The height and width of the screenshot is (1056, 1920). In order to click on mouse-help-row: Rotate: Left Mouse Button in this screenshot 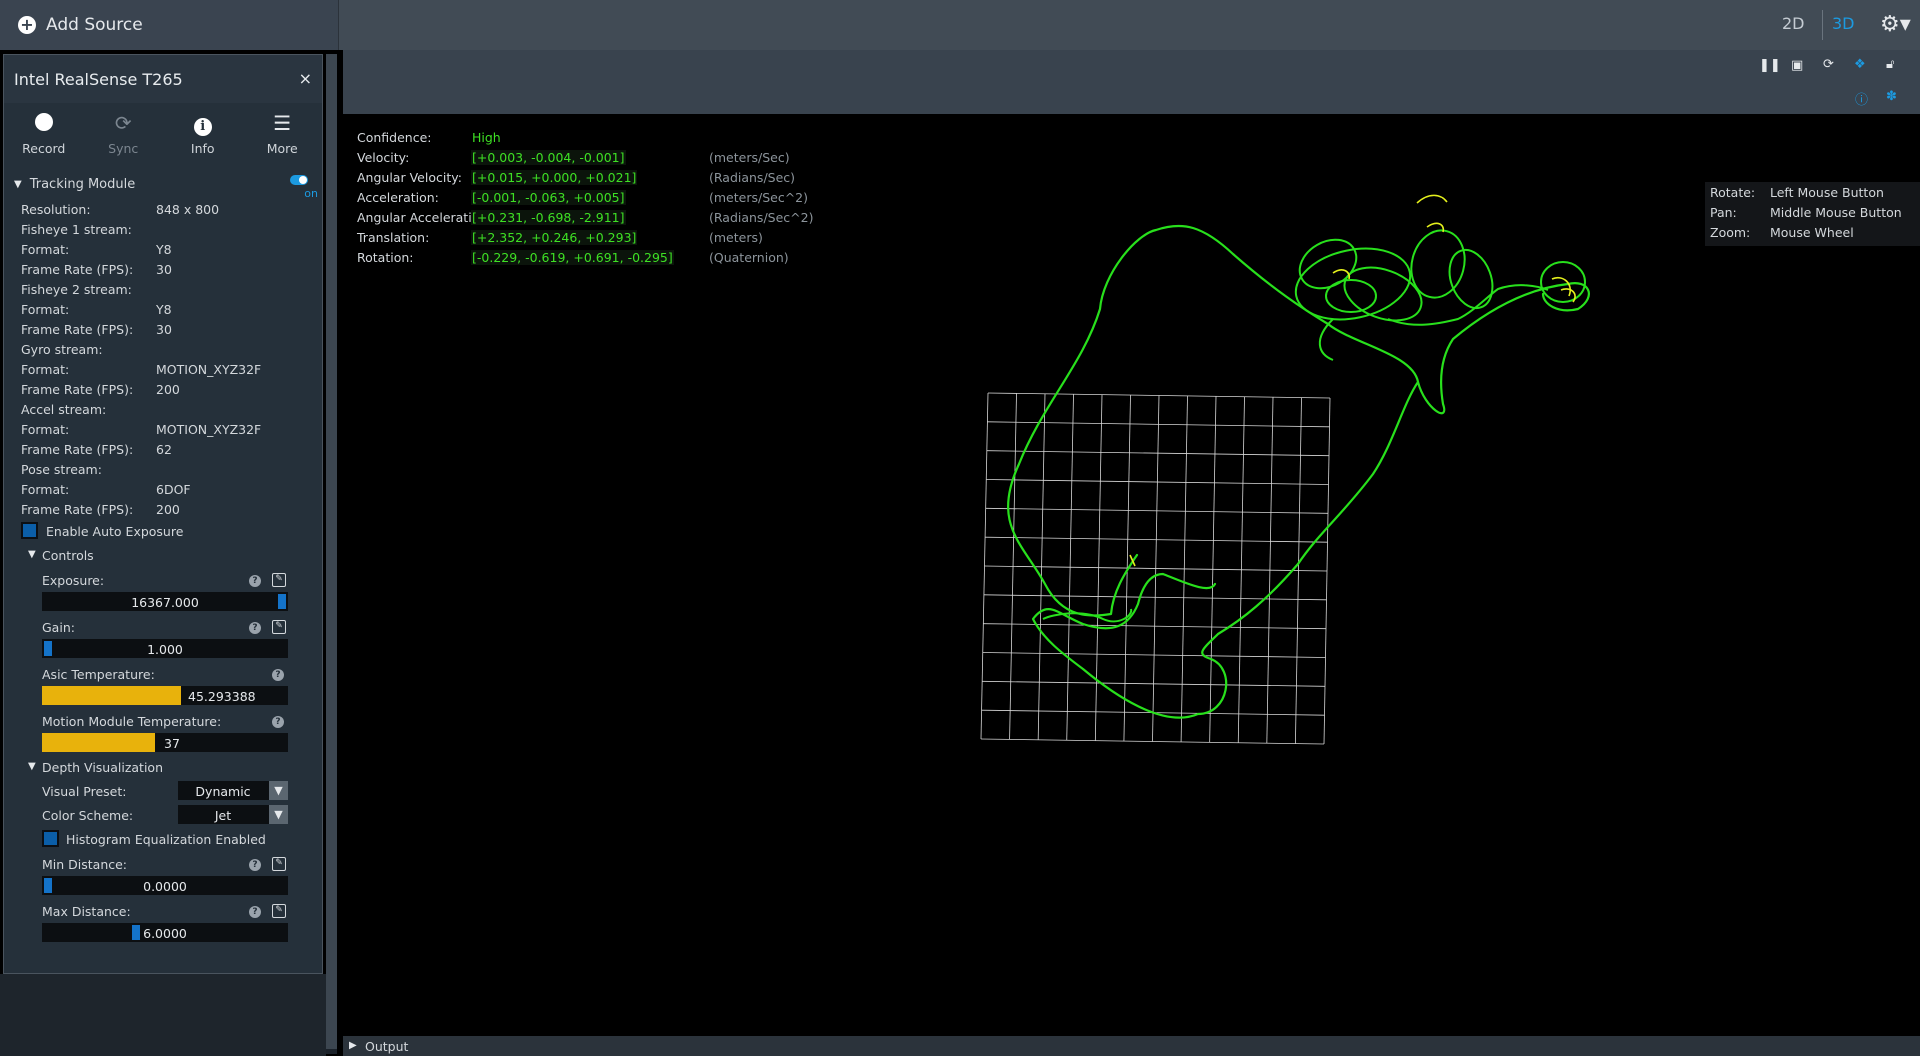, I will do `click(1812, 192)`.